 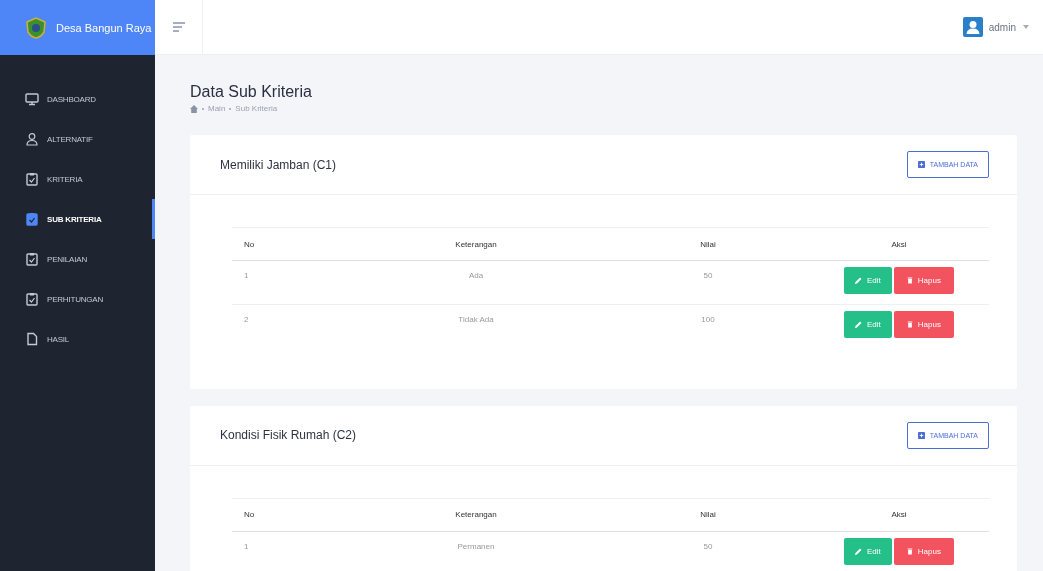 I want to click on sidebar-item: SUB KRITERIA, so click(x=77, y=219).